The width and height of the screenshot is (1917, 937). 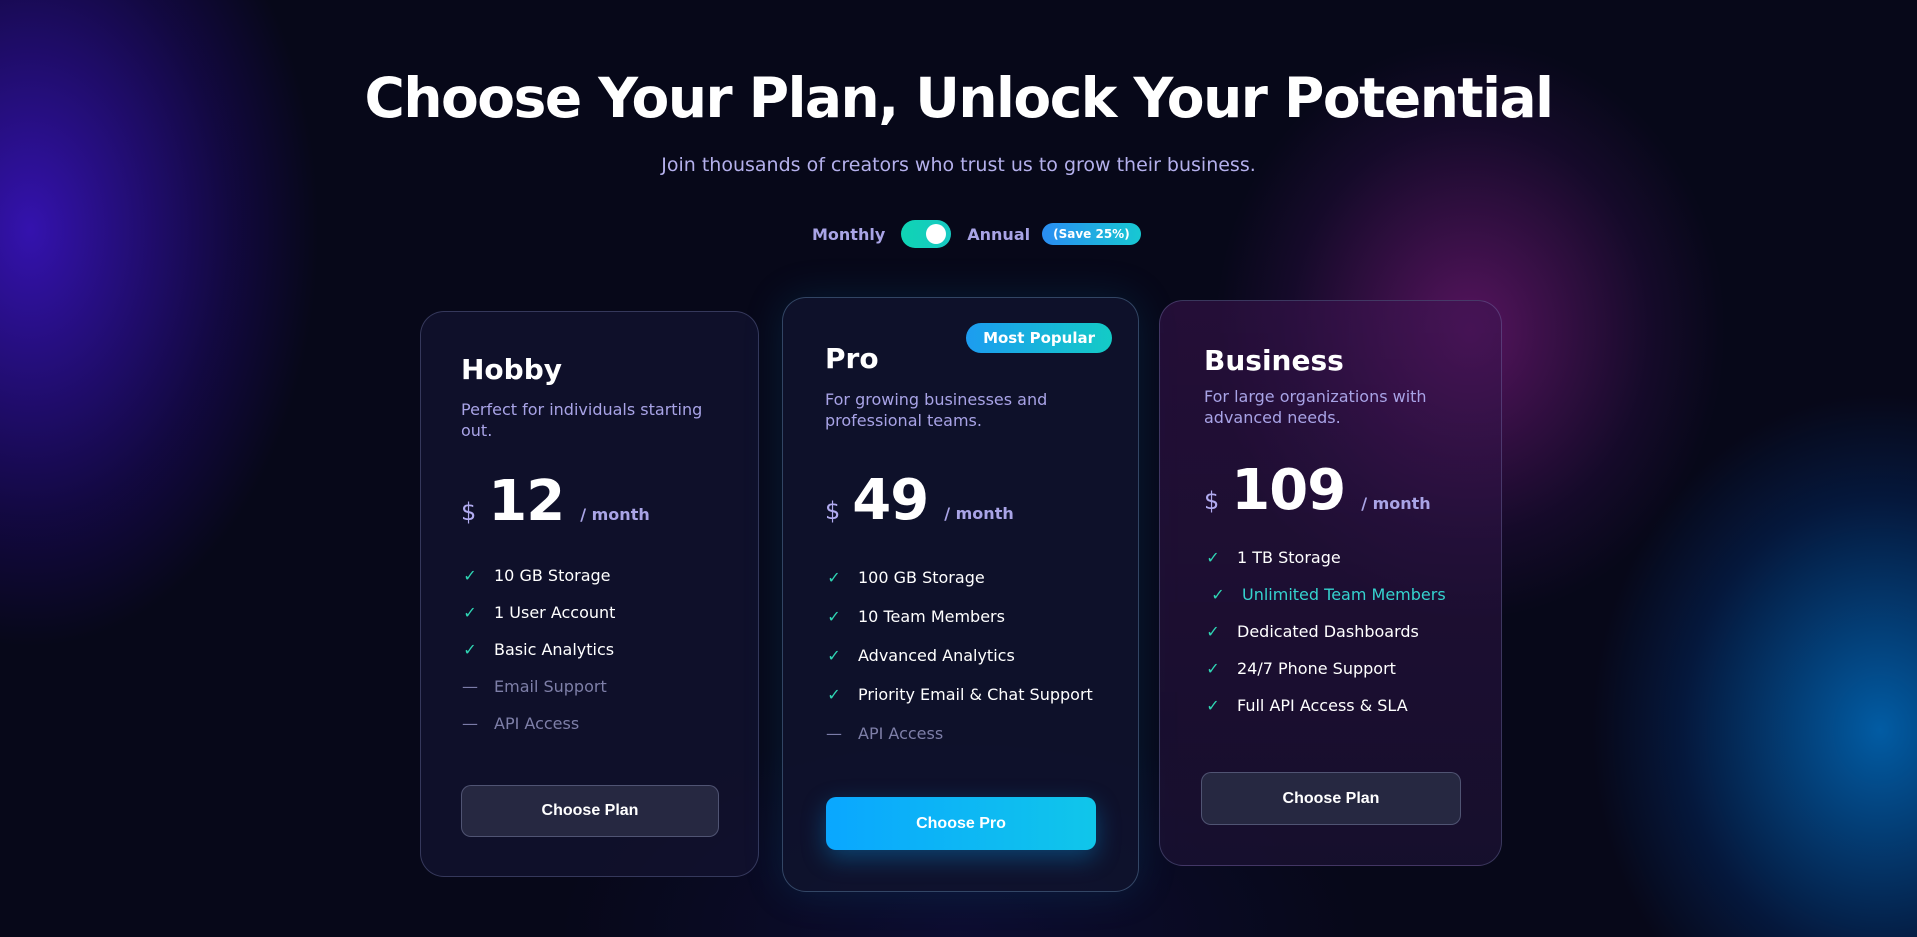 I want to click on billing-toggle-group: Monthly Annual (Save 25%), so click(x=976, y=234).